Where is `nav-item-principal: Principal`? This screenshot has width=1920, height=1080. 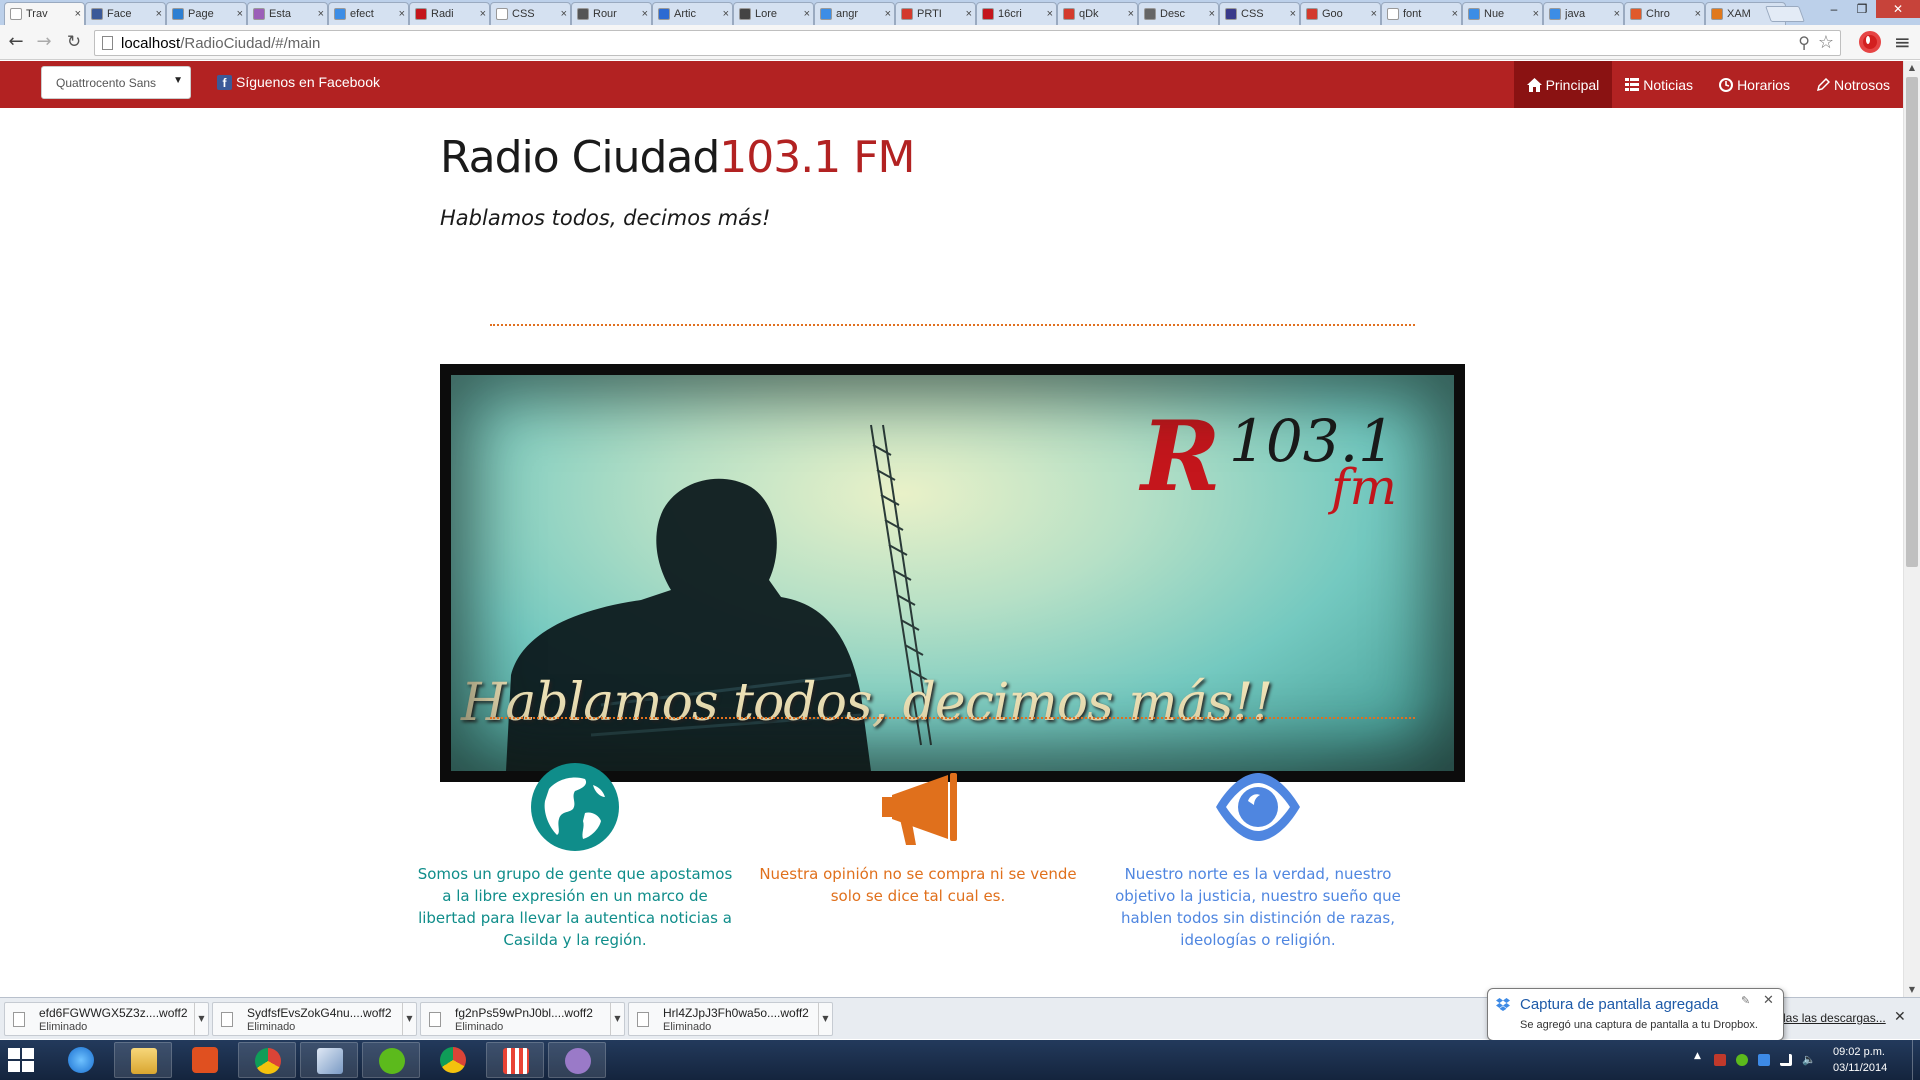 nav-item-principal: Principal is located at coordinates (1563, 84).